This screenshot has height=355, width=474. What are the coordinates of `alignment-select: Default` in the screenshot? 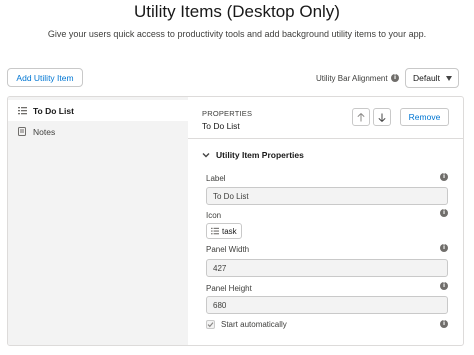 It's located at (432, 78).